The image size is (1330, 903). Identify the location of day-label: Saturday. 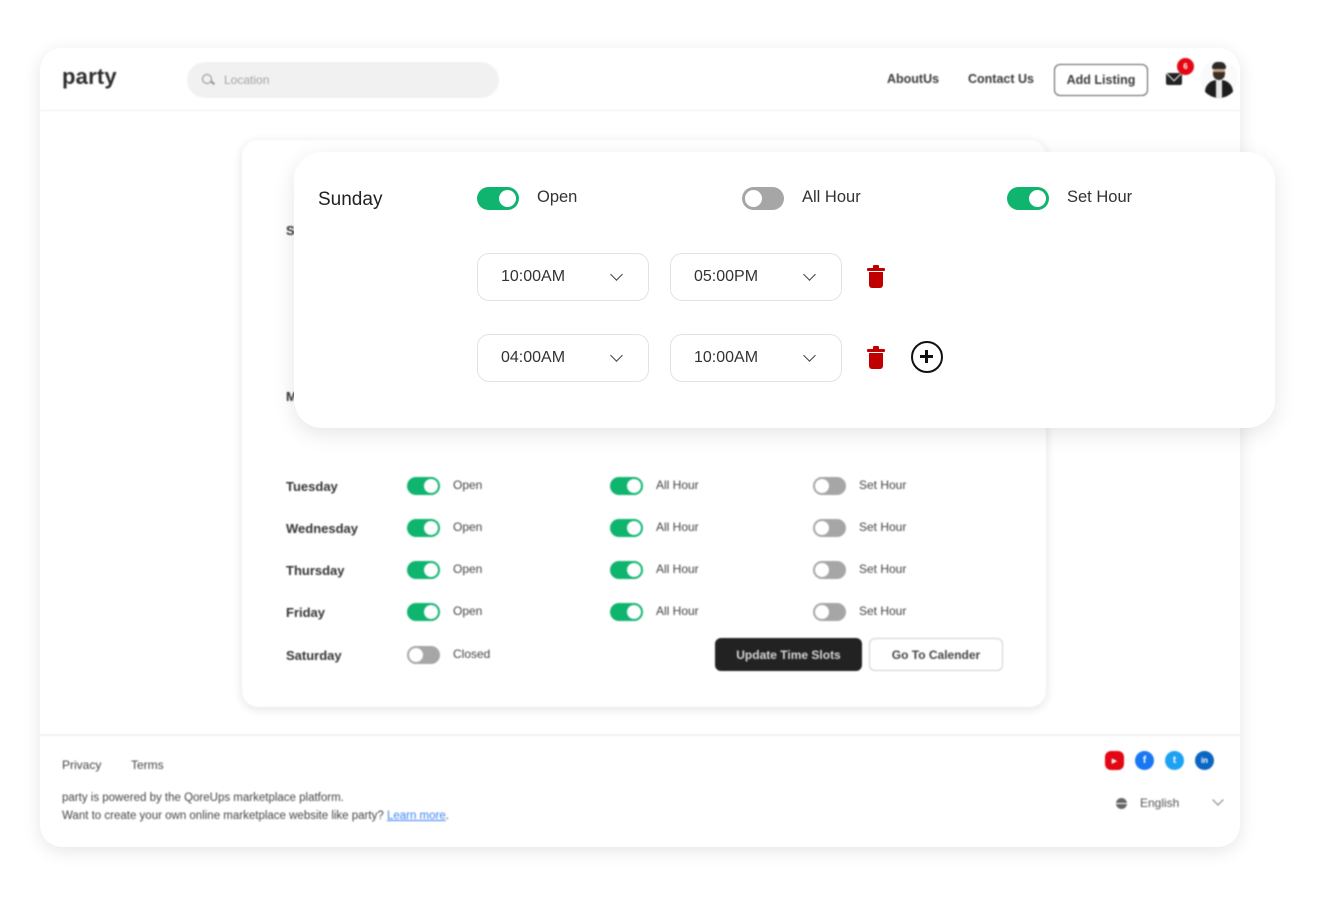
(314, 655).